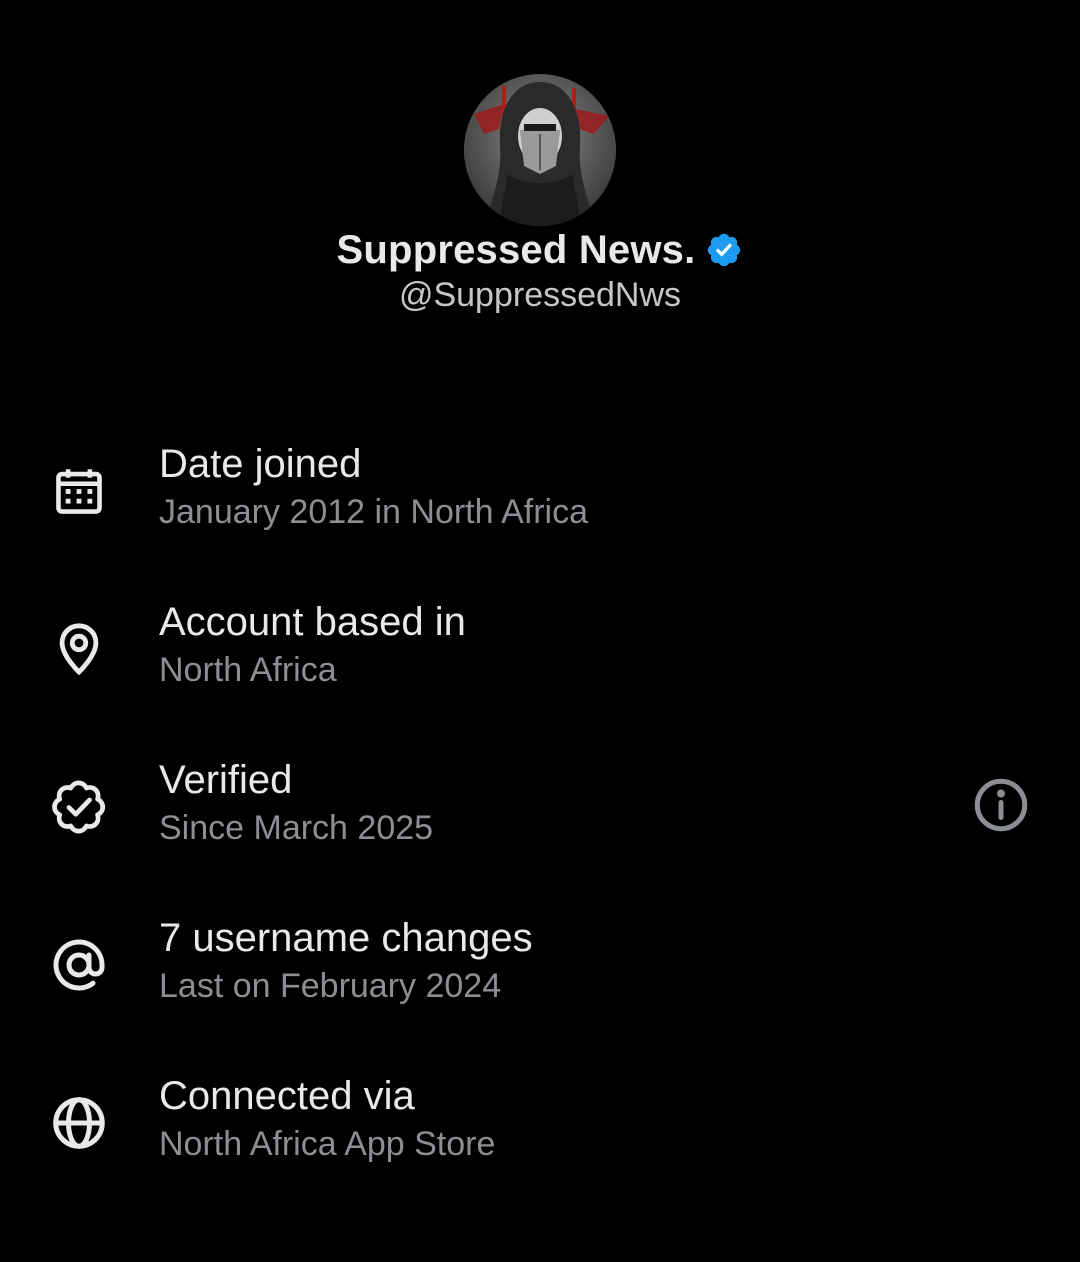  I want to click on display-name: Suppressed News., so click(516, 249).